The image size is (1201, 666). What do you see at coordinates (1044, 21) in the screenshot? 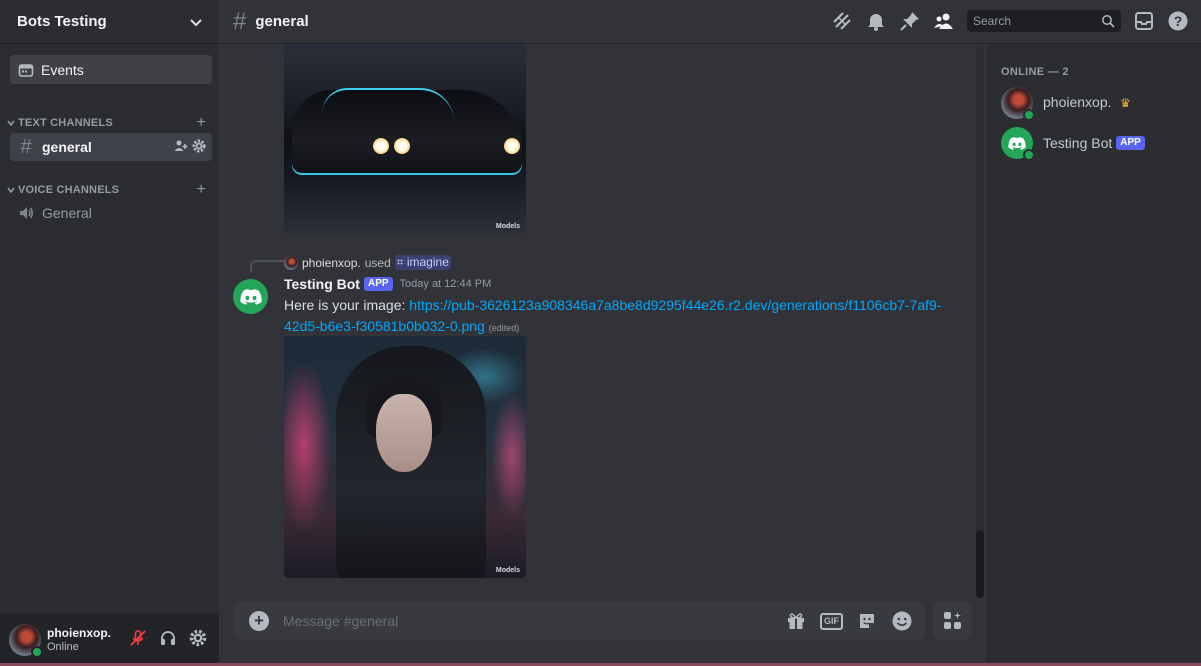
I see `search-input: Search` at bounding box center [1044, 21].